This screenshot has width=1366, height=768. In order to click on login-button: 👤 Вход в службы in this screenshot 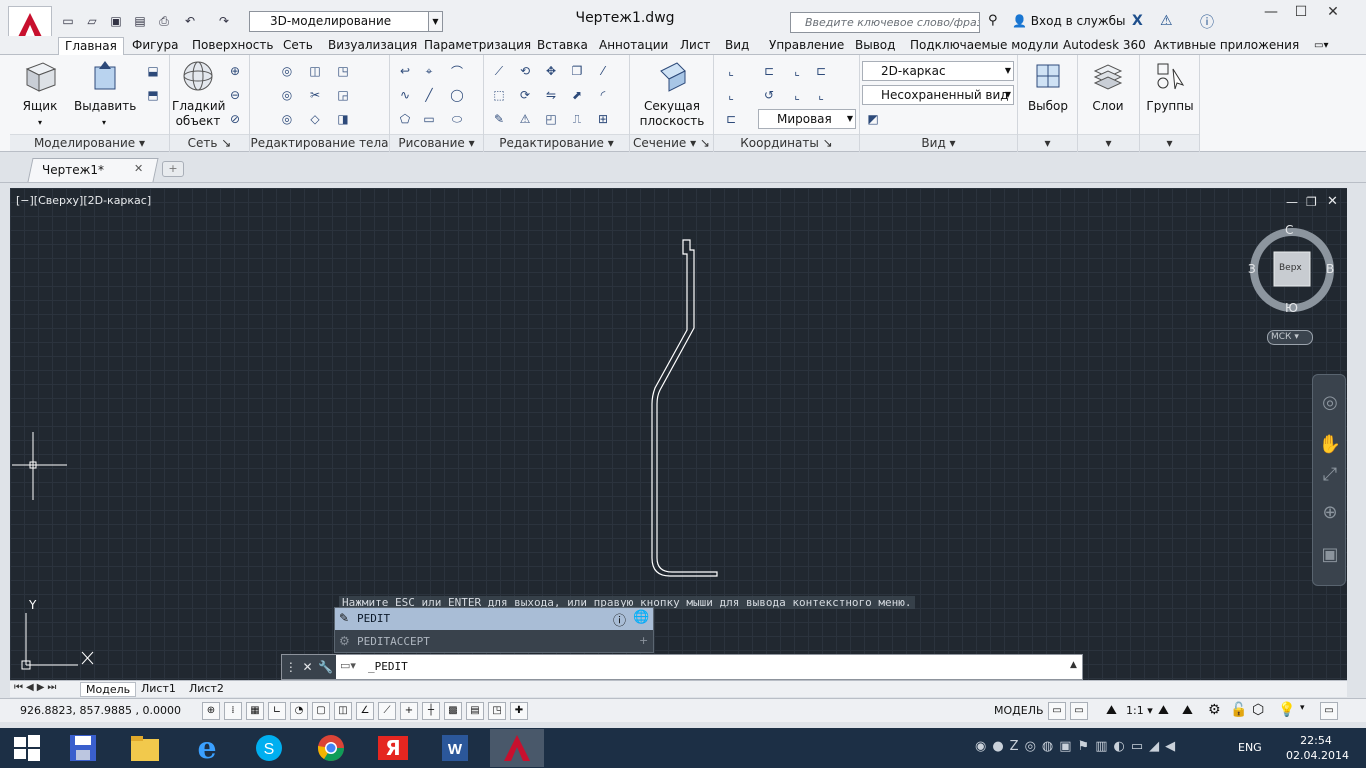, I will do `click(1069, 21)`.